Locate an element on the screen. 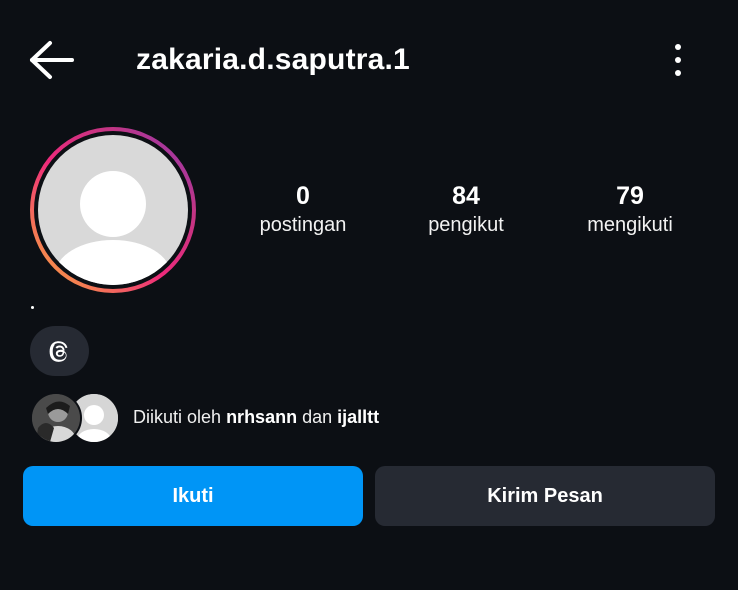 The width and height of the screenshot is (738, 590). followed-by-user-1: nrhsann is located at coordinates (261, 417).